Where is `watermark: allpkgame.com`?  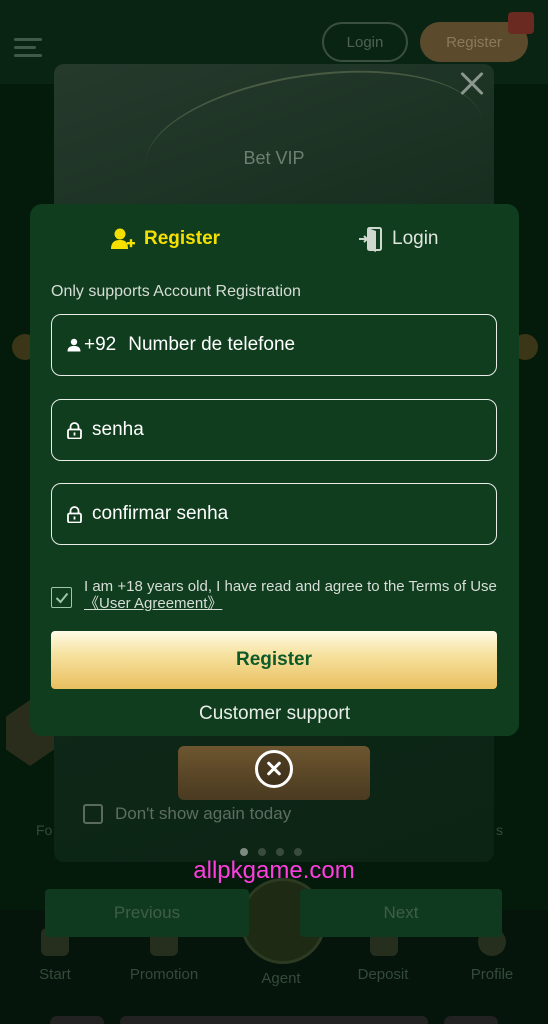
watermark: allpkgame.com is located at coordinates (274, 870).